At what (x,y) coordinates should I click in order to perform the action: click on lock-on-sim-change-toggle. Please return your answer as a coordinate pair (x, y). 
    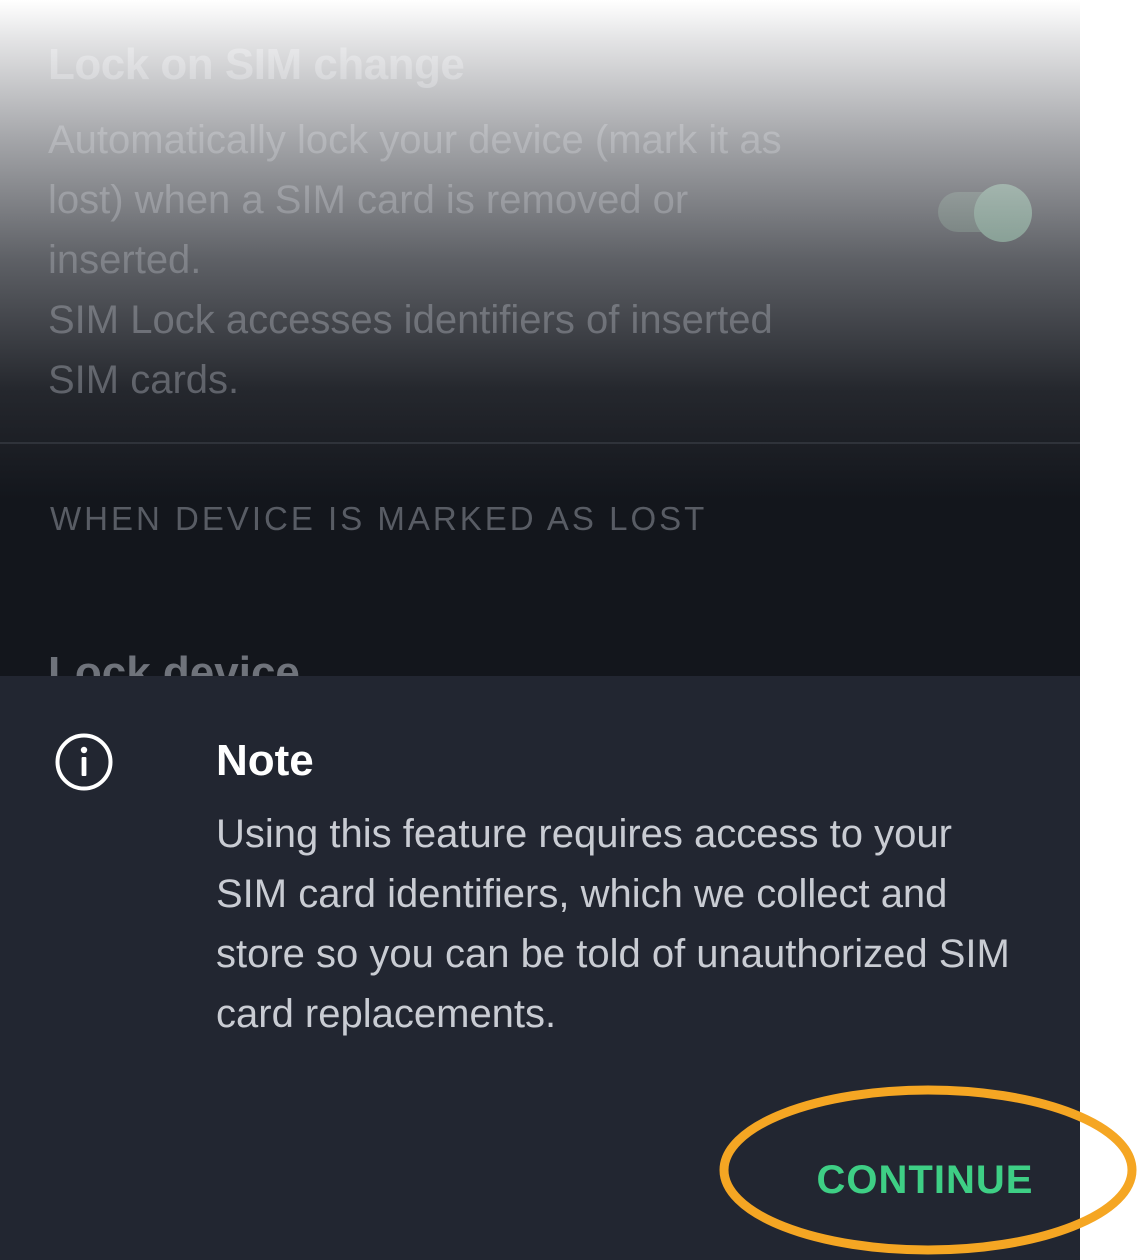
    Looking at the image, I should click on (985, 213).